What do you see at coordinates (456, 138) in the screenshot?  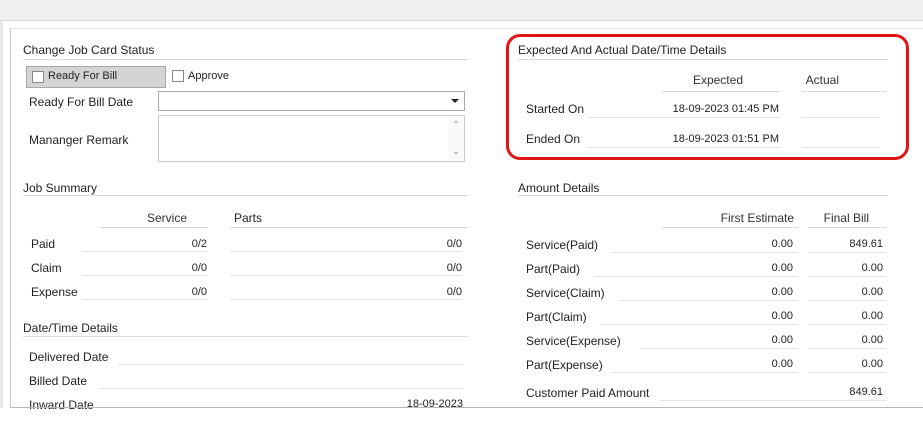 I see `manager-remark-scrollbar` at bounding box center [456, 138].